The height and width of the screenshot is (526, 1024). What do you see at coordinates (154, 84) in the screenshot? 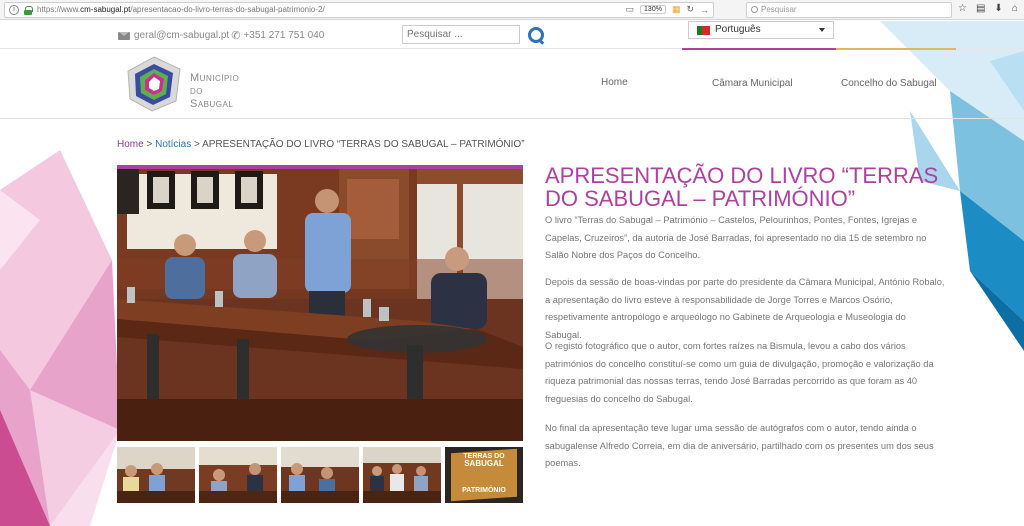
I see `municipality-logo` at bounding box center [154, 84].